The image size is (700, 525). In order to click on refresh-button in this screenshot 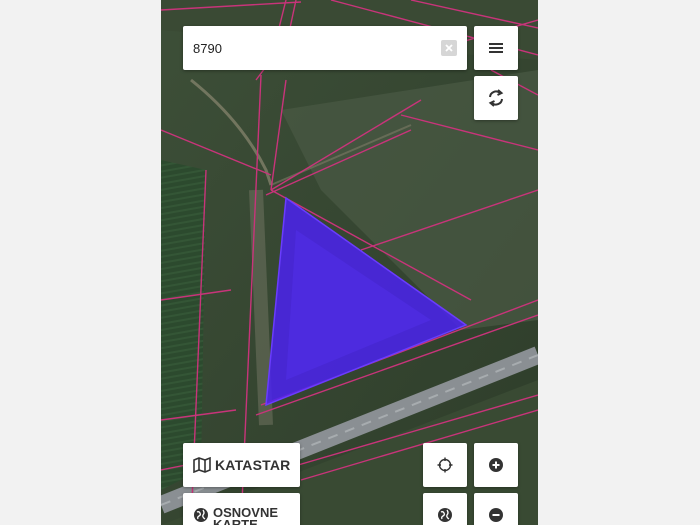, I will do `click(496, 98)`.